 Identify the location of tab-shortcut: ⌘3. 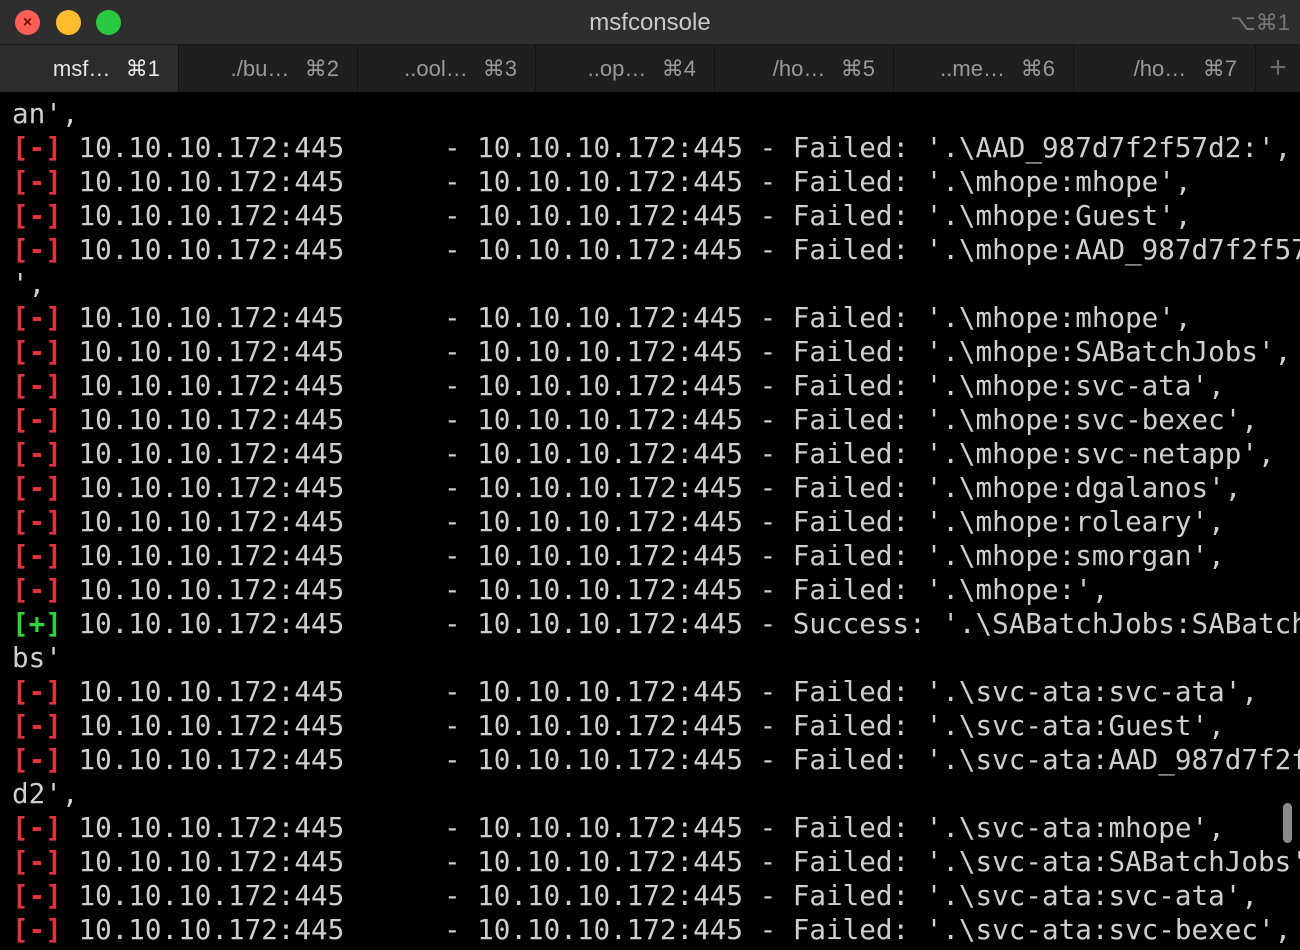
(499, 68).